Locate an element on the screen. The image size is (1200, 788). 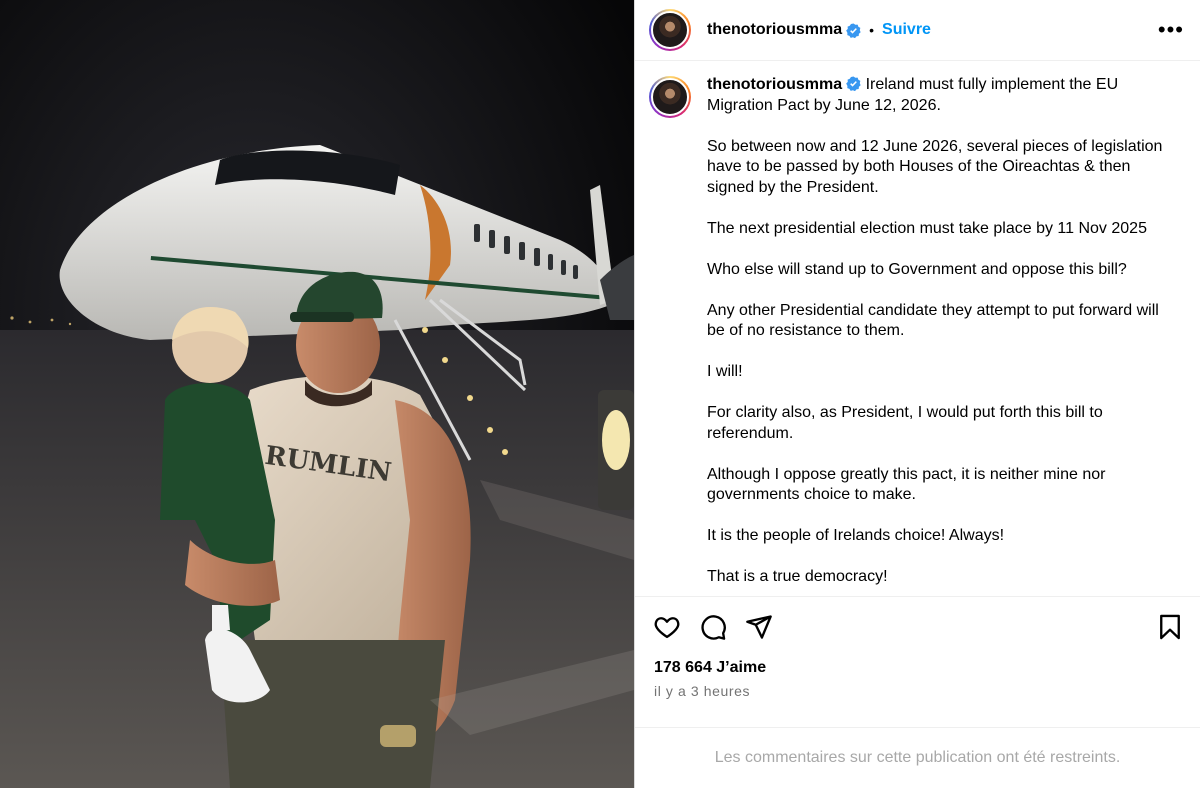
like-count: 178 664 J’aime is located at coordinates (917, 668).